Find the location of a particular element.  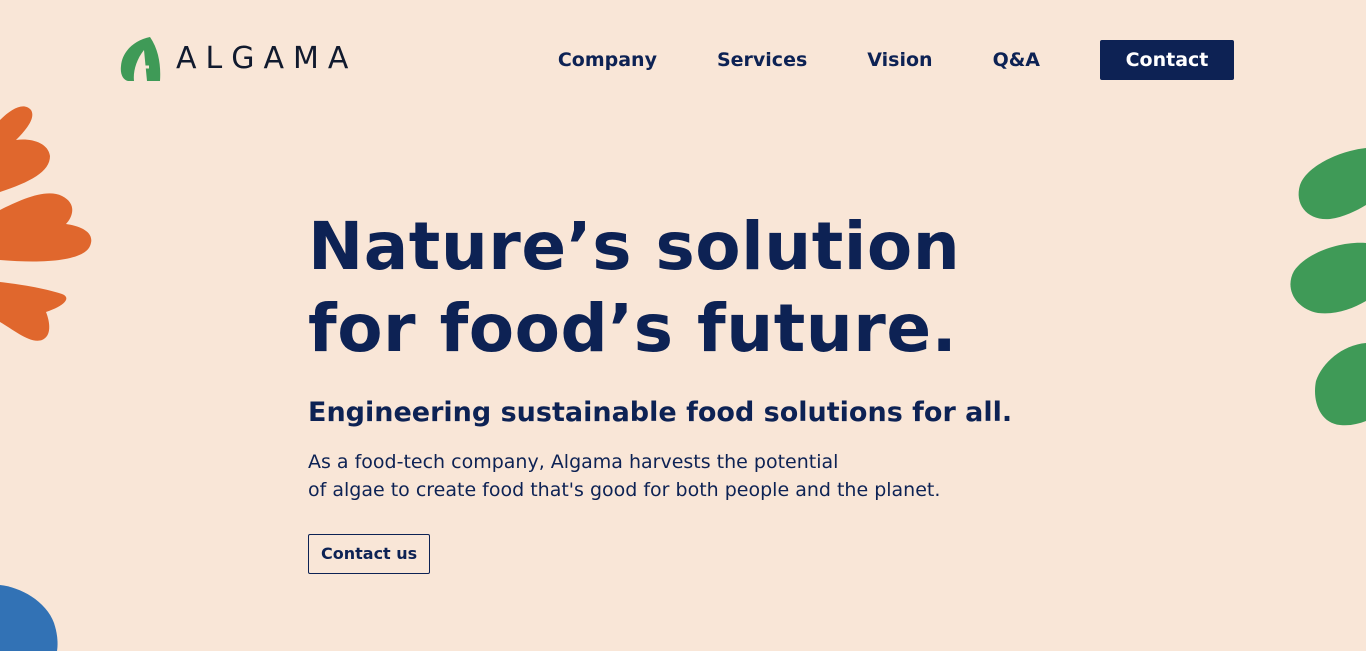

brand-name: ALGAMA is located at coordinates (267, 58).